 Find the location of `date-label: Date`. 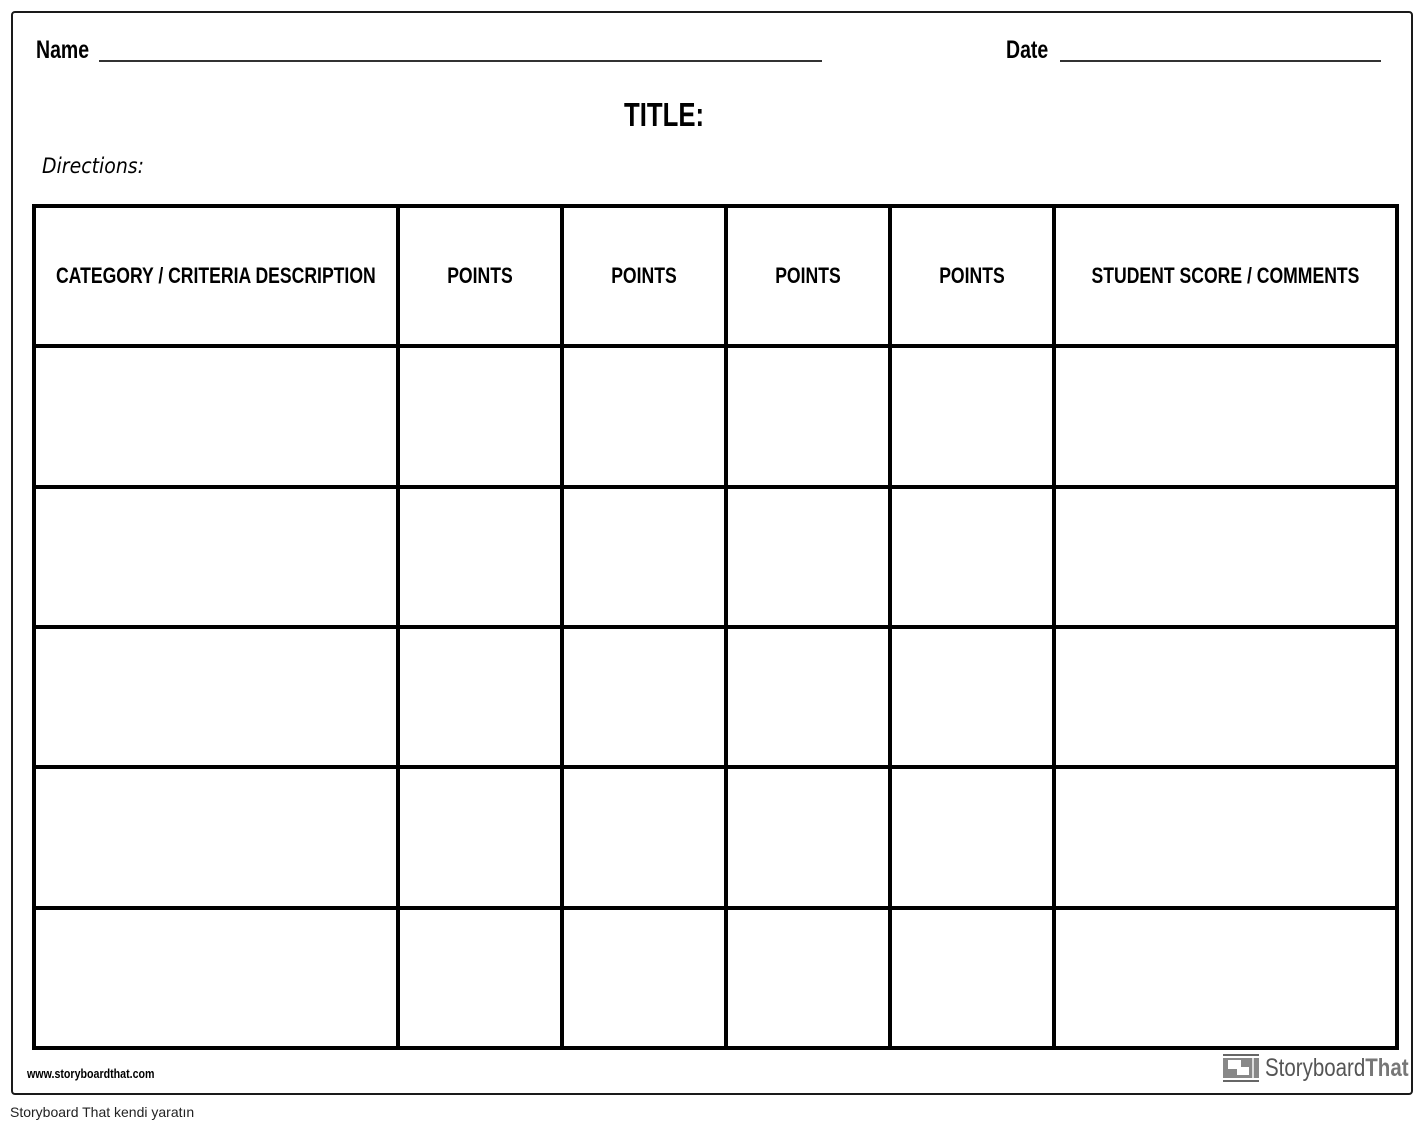

date-label: Date is located at coordinates (1027, 50).